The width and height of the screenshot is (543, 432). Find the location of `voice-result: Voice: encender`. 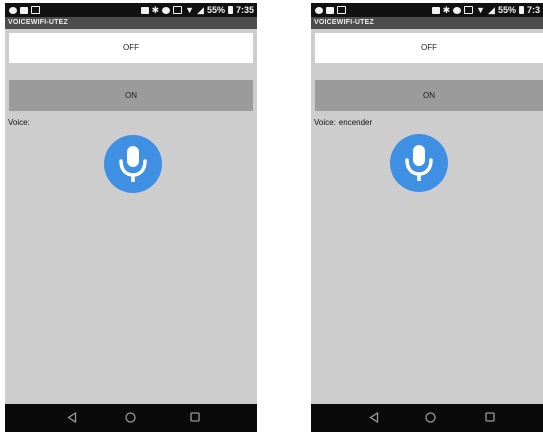

voice-result: Voice: encender is located at coordinates (344, 122).